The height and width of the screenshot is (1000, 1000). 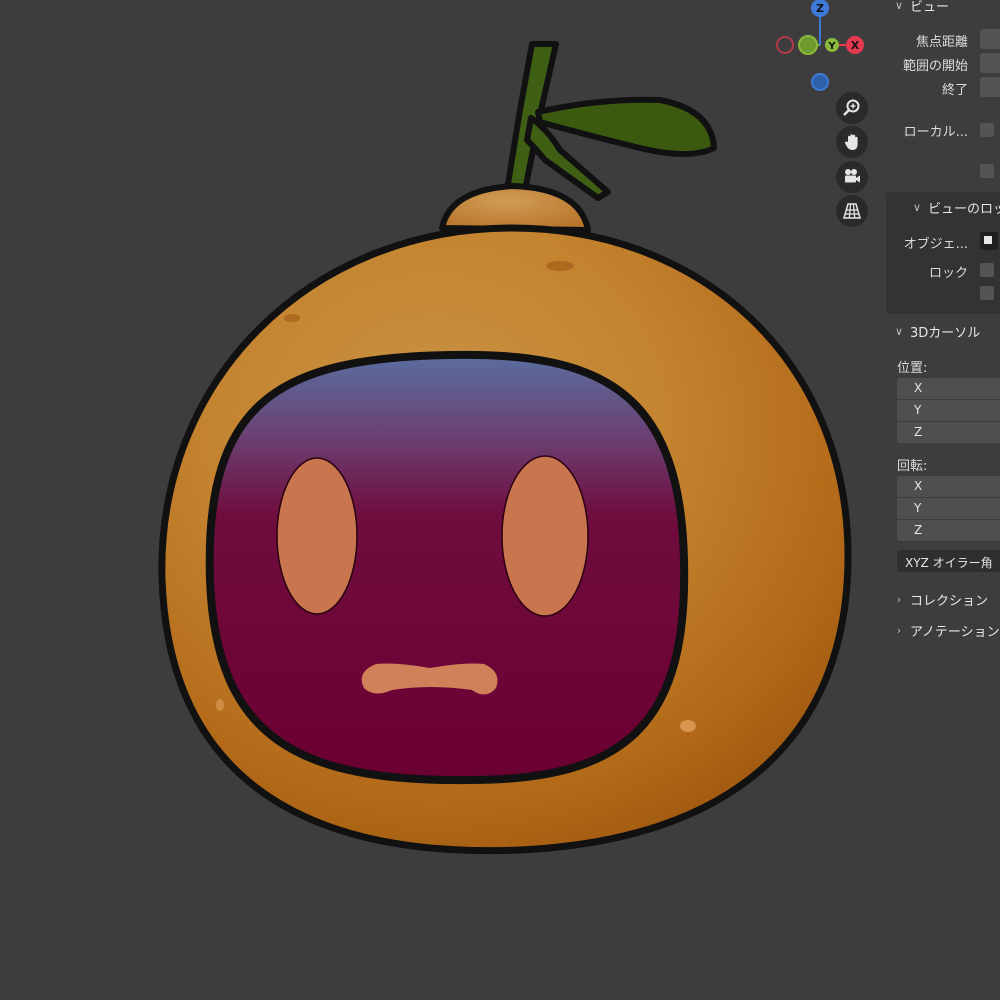 What do you see at coordinates (987, 270) in the screenshot?
I see `lock-to-cursor-checkbox` at bounding box center [987, 270].